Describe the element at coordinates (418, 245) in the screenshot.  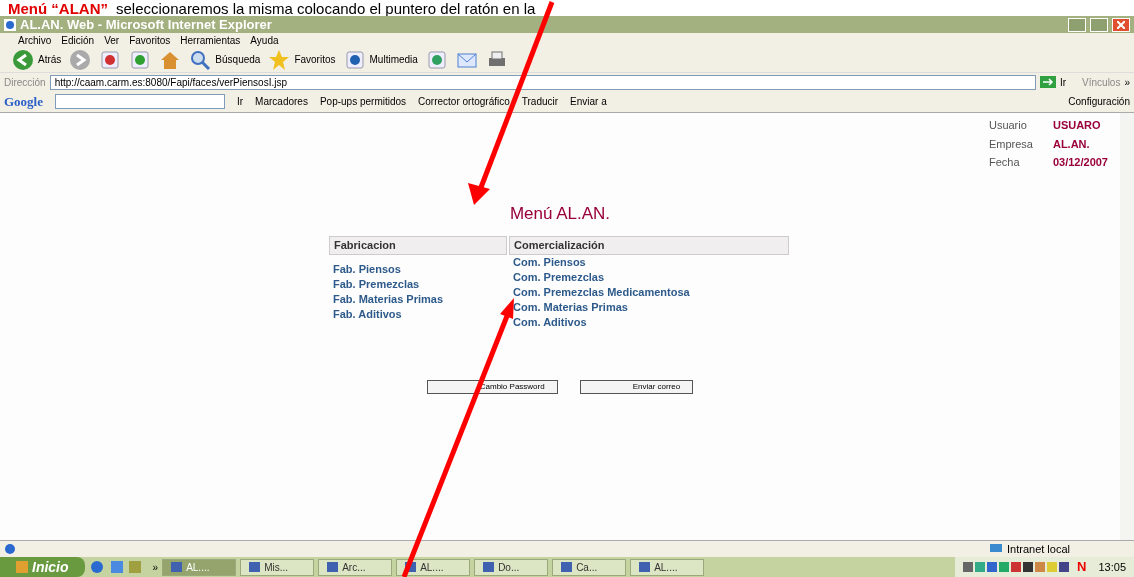
I see `column-header: Fabricacion` at that location.